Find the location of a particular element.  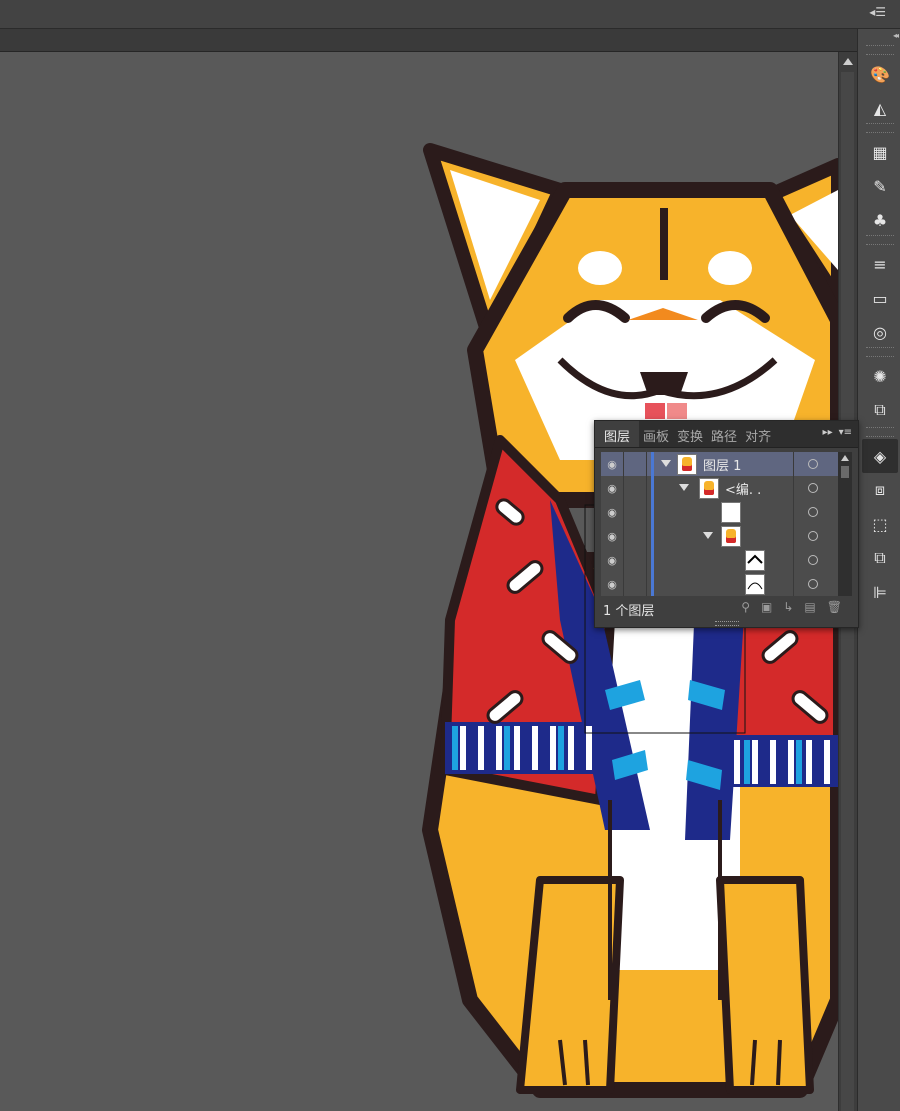

layer-name: <编. . is located at coordinates (743, 488).